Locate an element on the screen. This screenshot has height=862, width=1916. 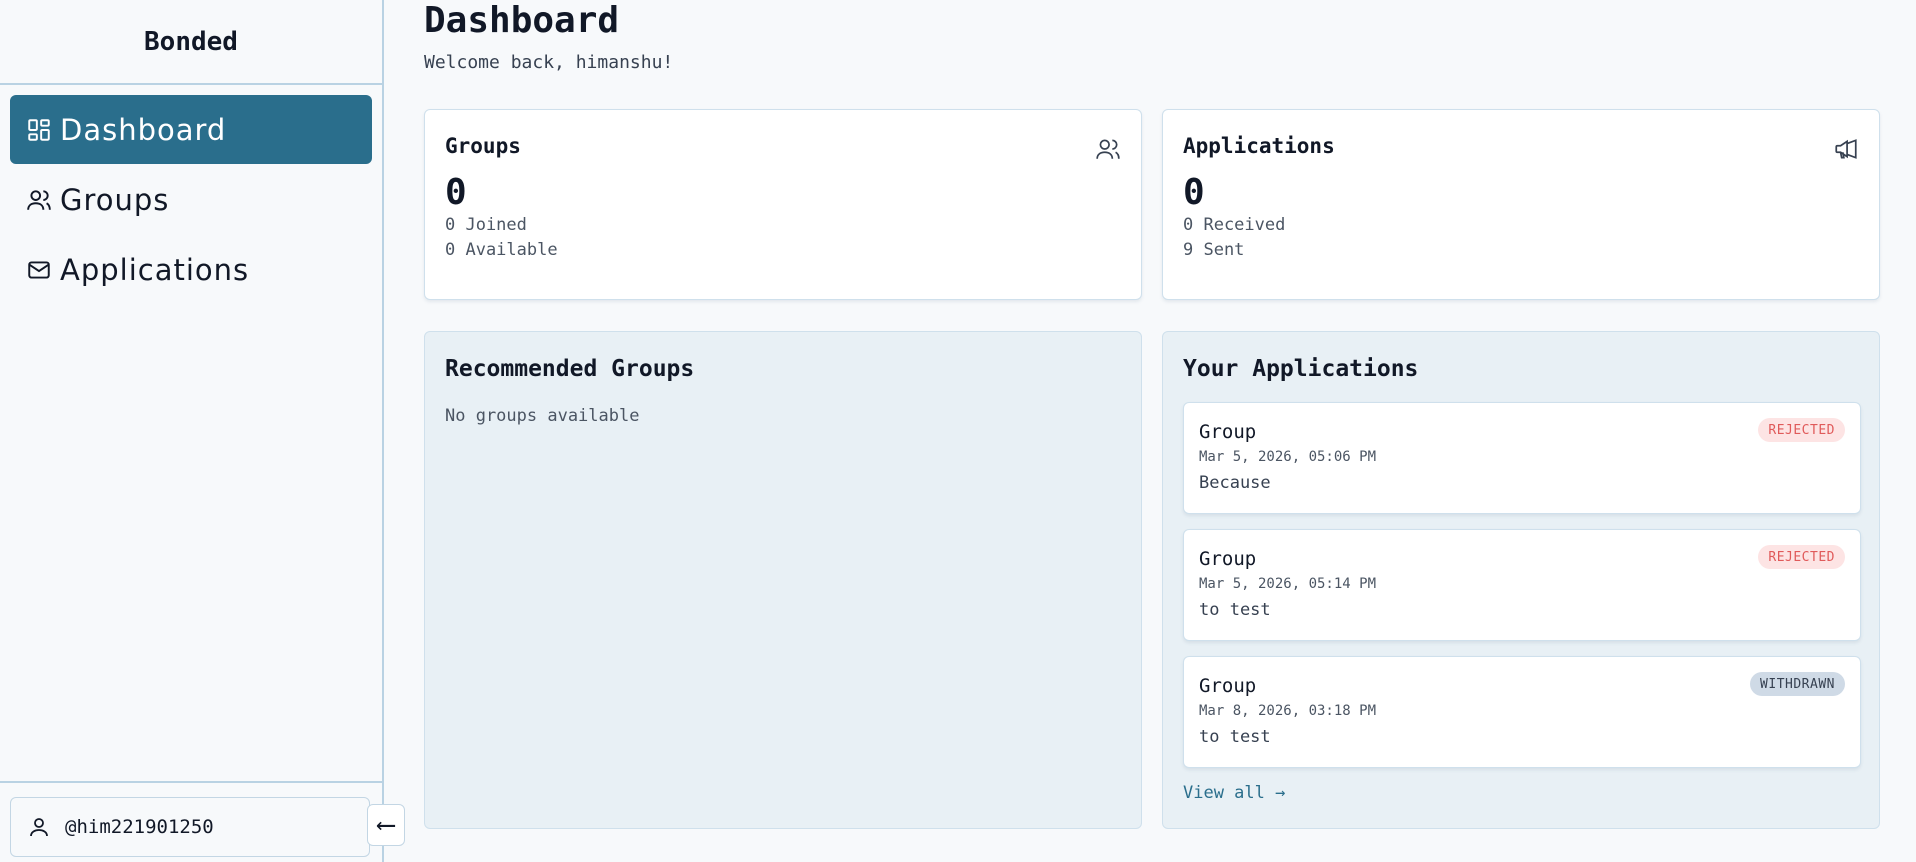
stat-title: Groups is located at coordinates (483, 146).